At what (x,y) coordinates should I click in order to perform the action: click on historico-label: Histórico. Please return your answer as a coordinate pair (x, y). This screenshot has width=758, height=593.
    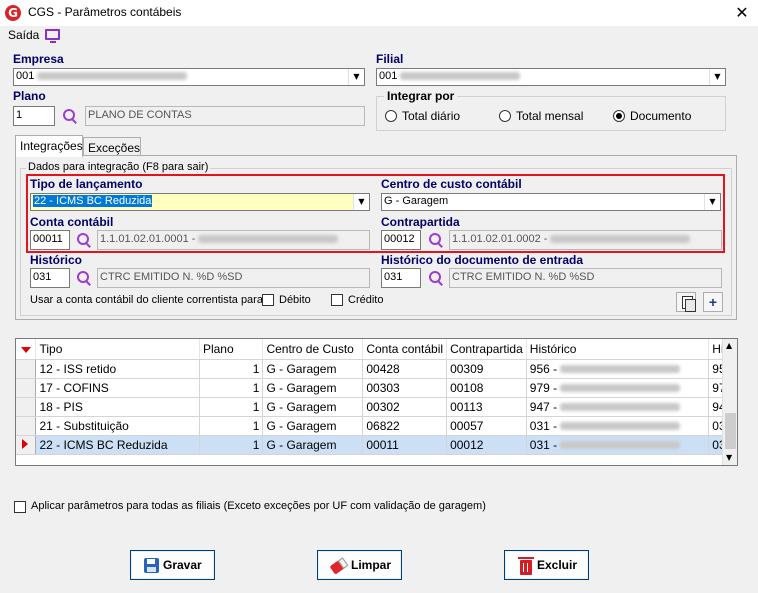
    Looking at the image, I should click on (56, 260).